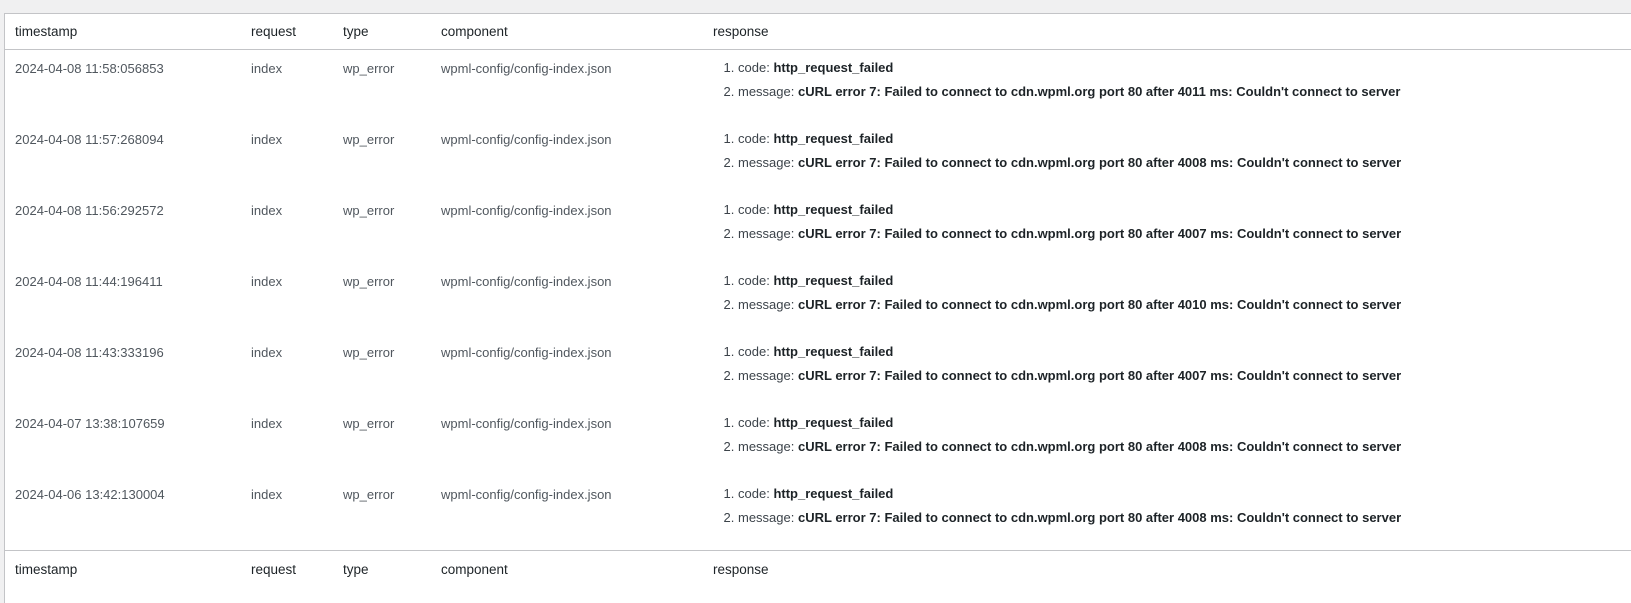 This screenshot has width=1631, height=603. Describe the element at coordinates (1167, 568) in the screenshot. I see `footer-header-response: response` at that location.